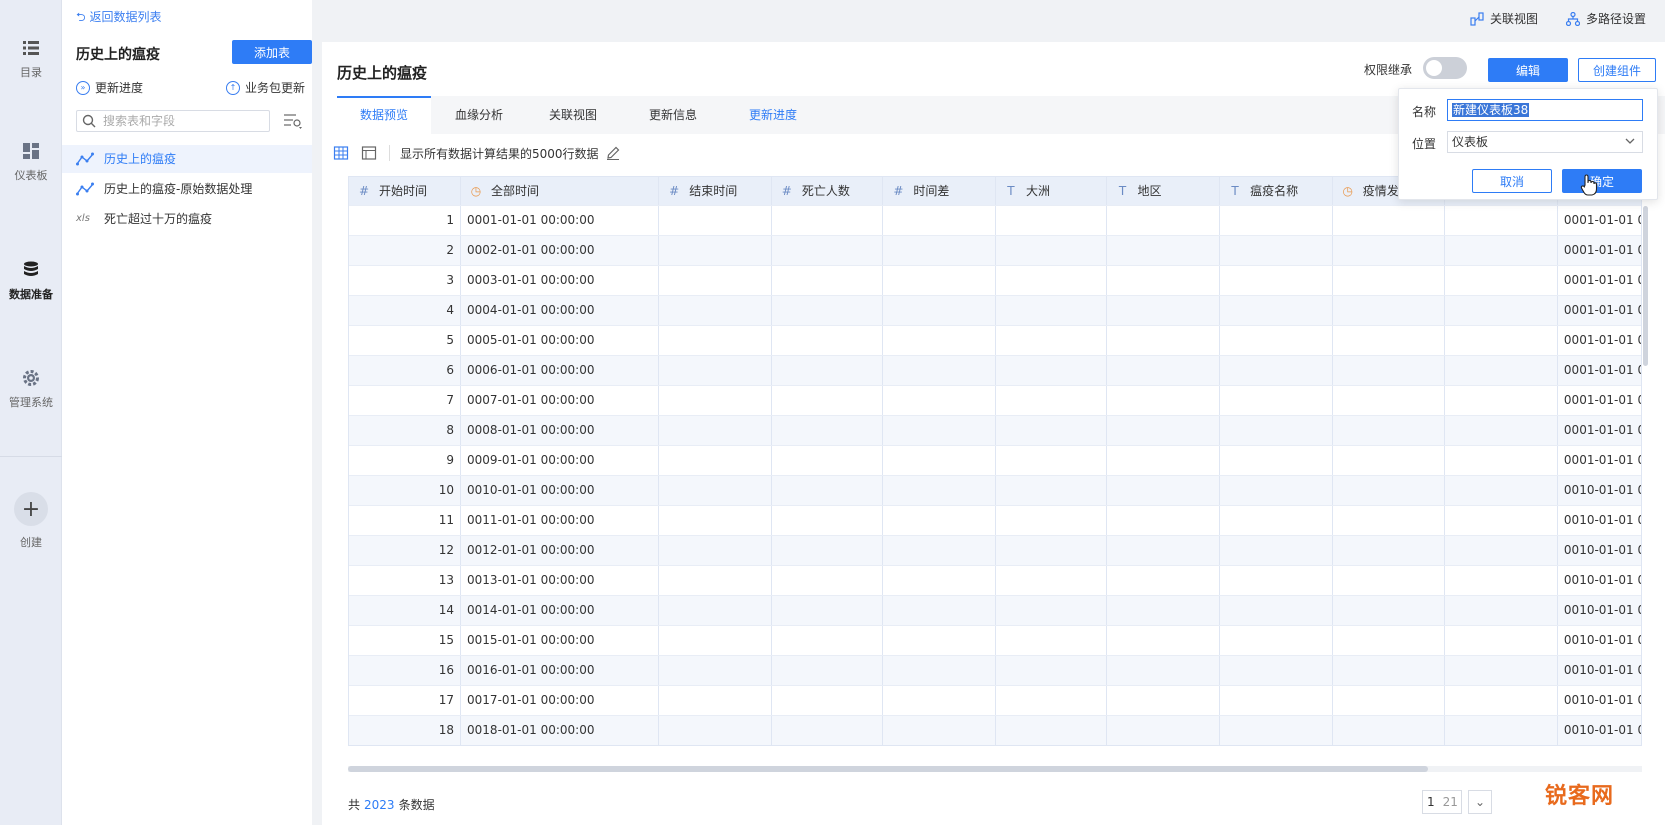 The height and width of the screenshot is (825, 1665). Describe the element at coordinates (405, 640) in the screenshot. I see `table-cell: 15` at that location.